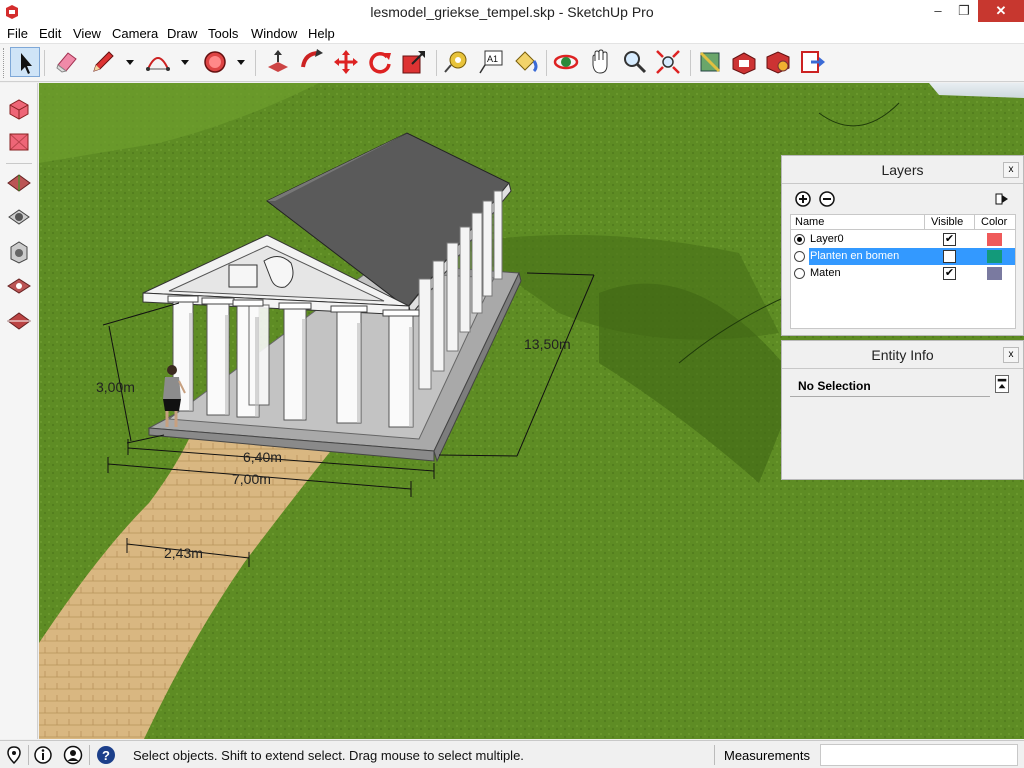  Describe the element at coordinates (67, 62) in the screenshot. I see `eraser-icon` at that location.